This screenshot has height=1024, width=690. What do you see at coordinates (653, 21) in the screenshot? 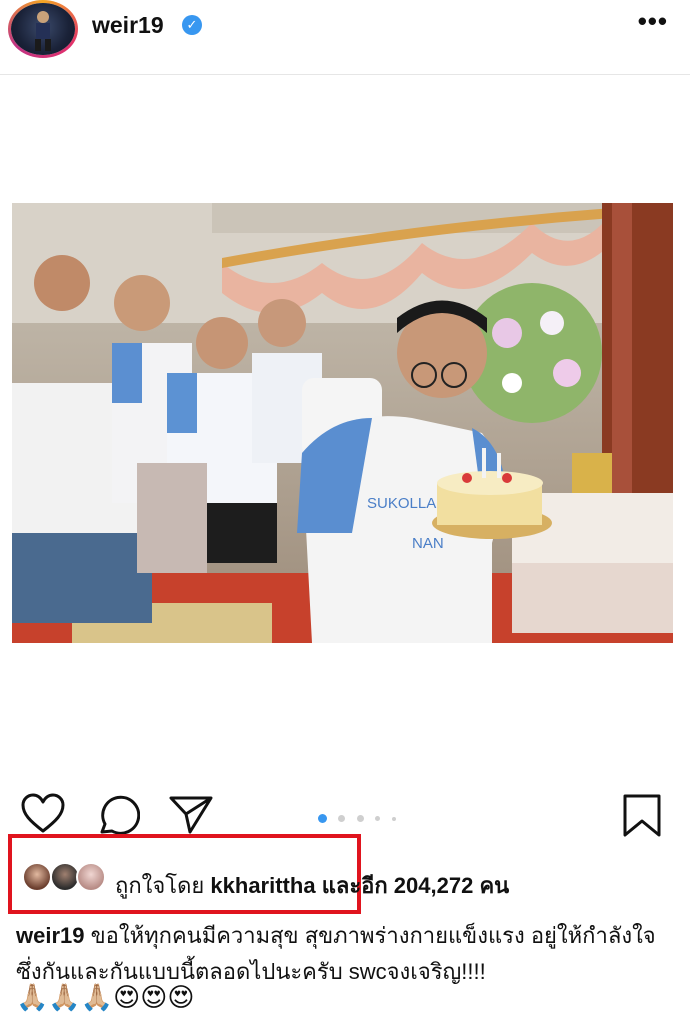
I see `more-icon: •••` at bounding box center [653, 21].